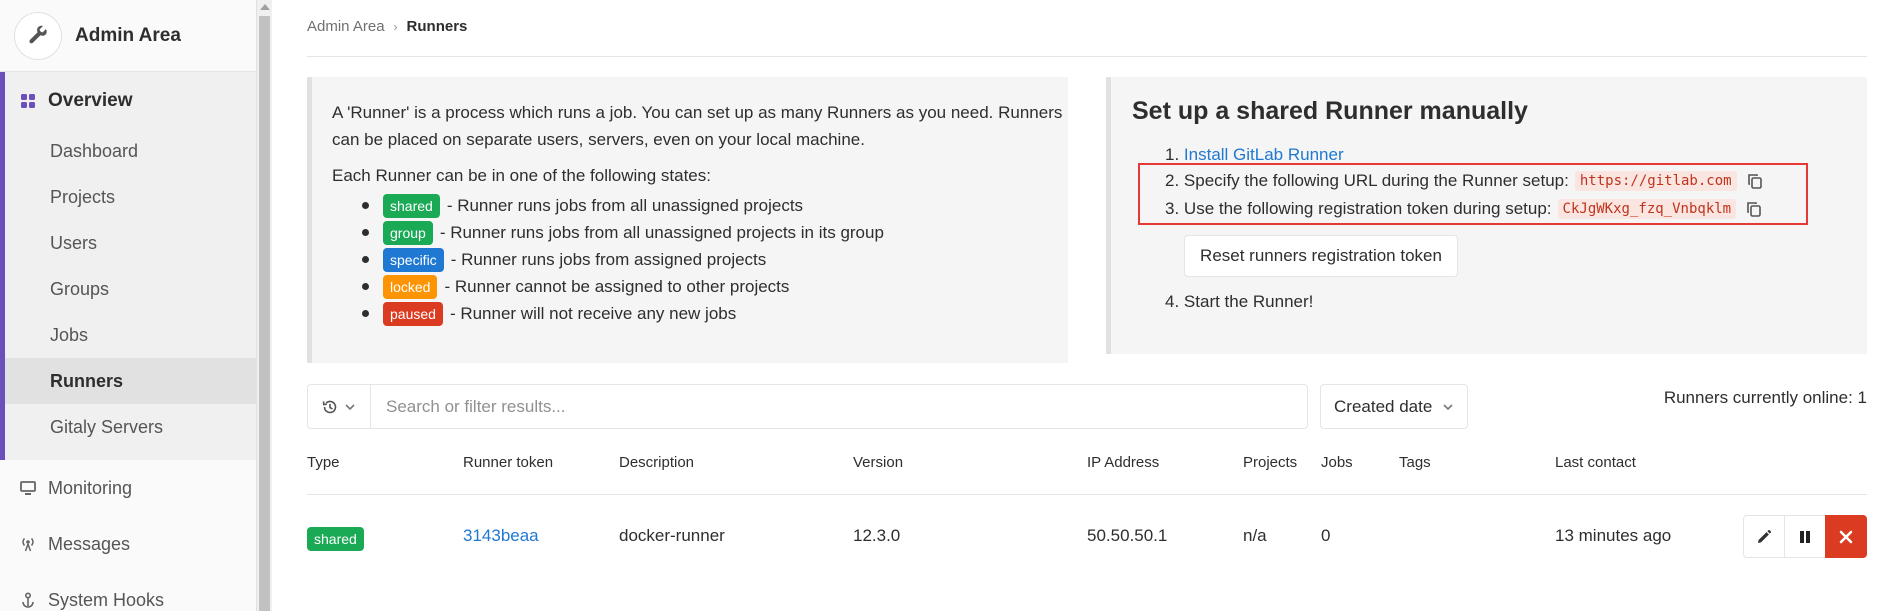  Describe the element at coordinates (1172, 301) in the screenshot. I see `step-number: 4.` at that location.